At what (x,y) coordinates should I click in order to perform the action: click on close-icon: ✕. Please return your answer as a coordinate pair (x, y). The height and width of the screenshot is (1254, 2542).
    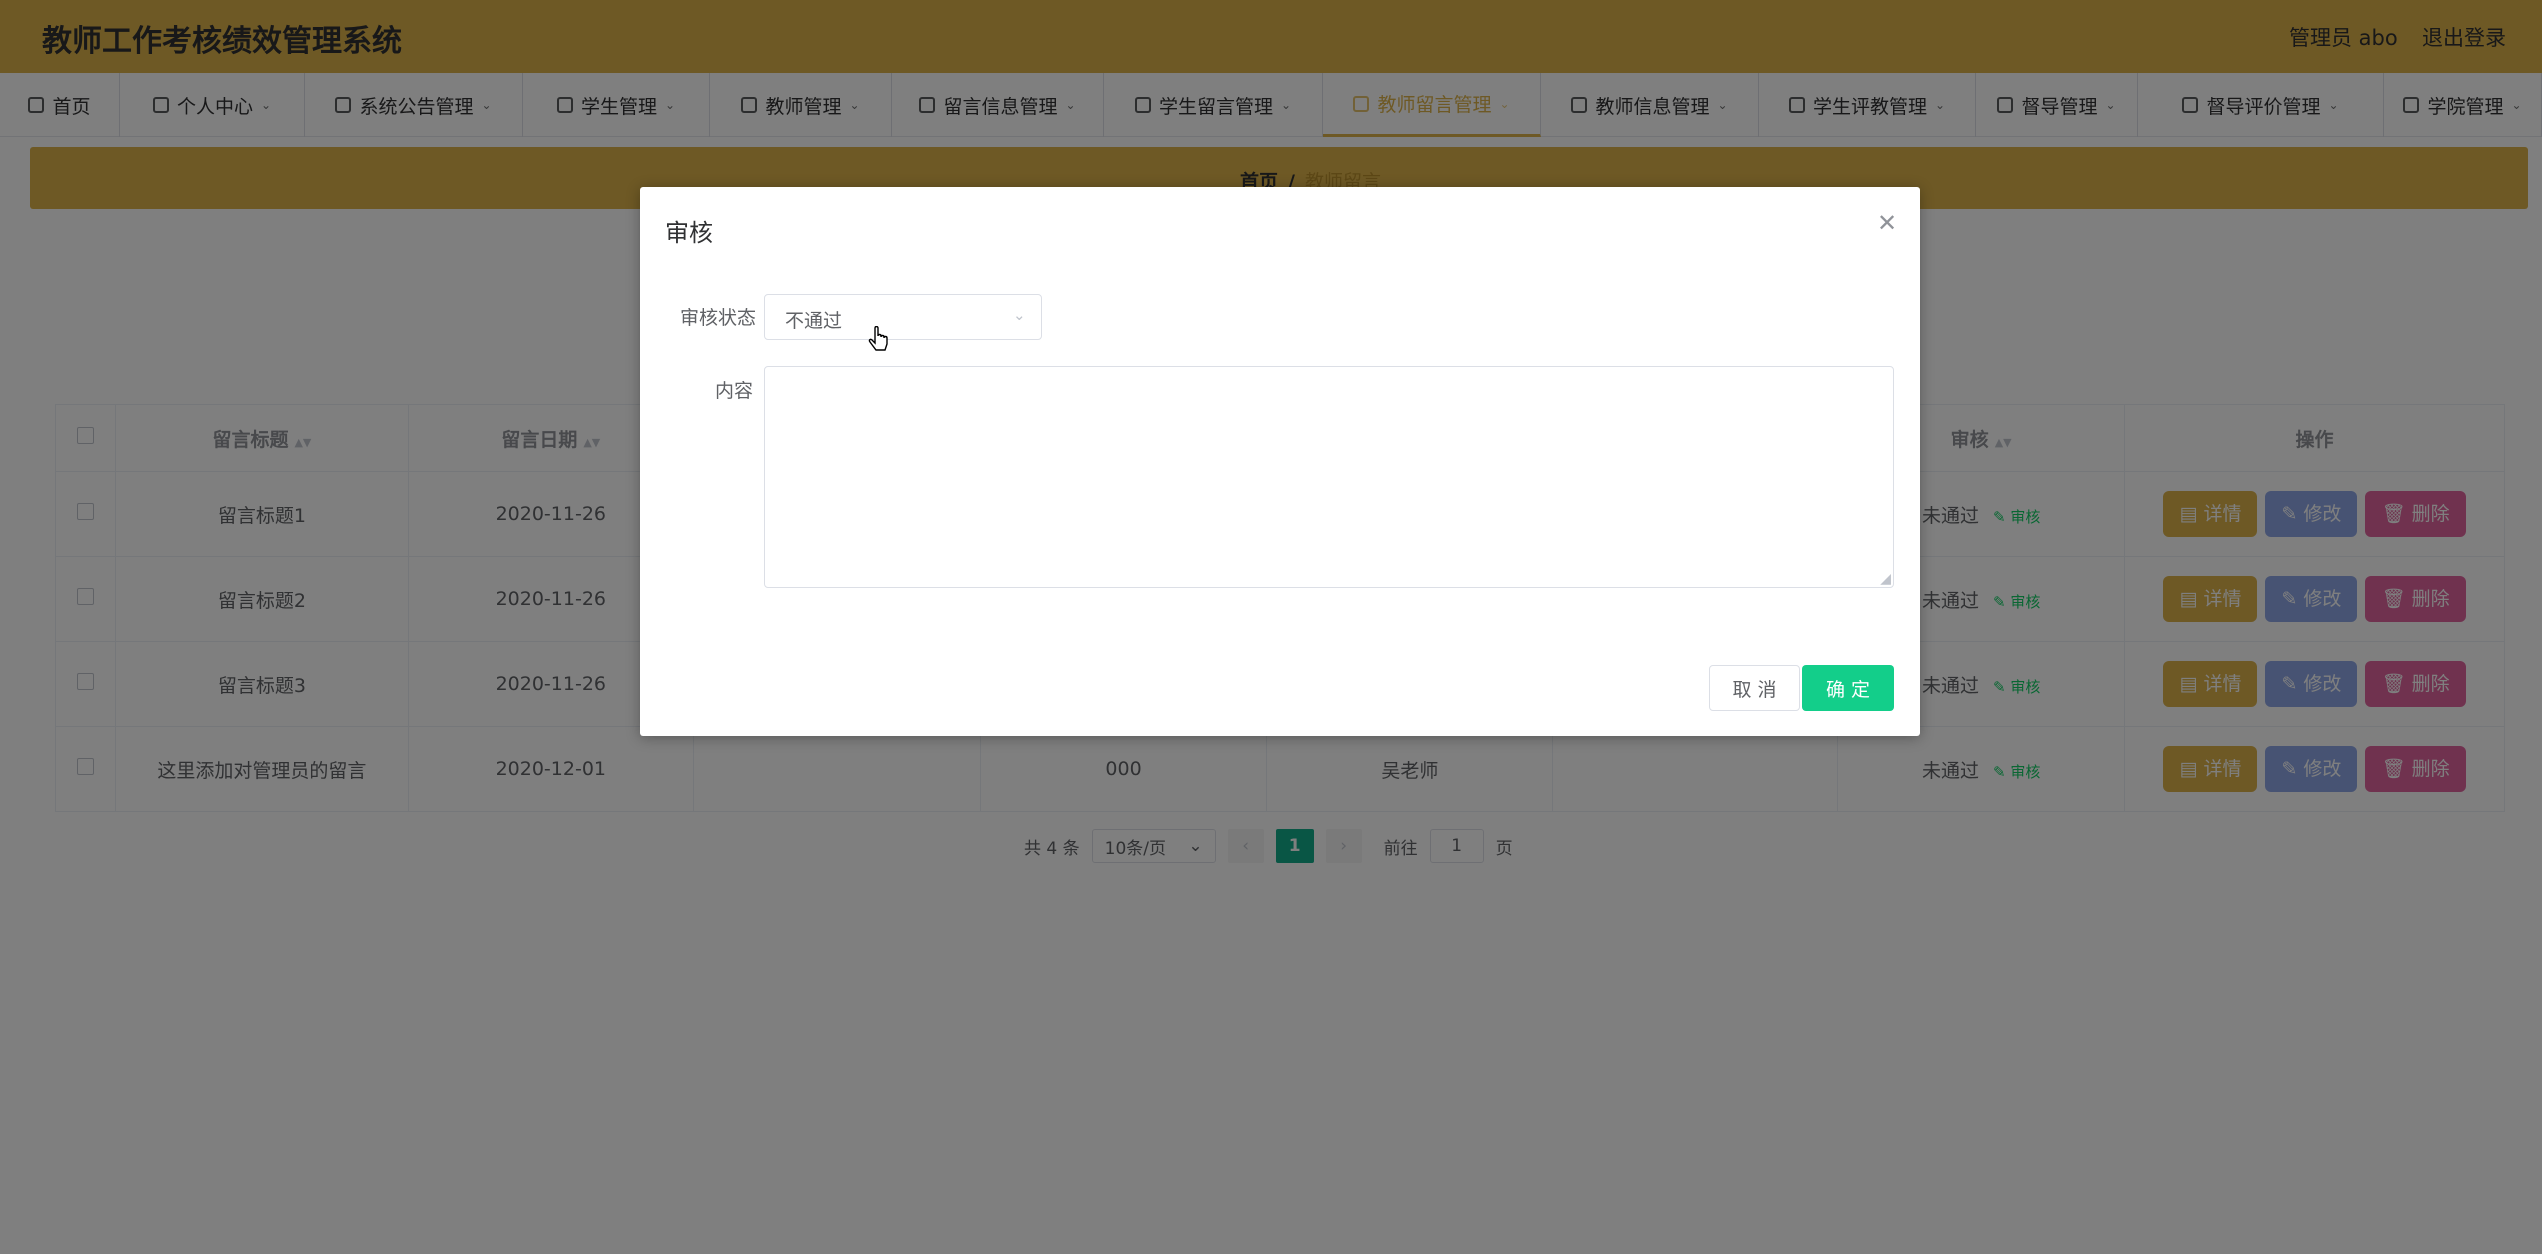
    Looking at the image, I should click on (1887, 223).